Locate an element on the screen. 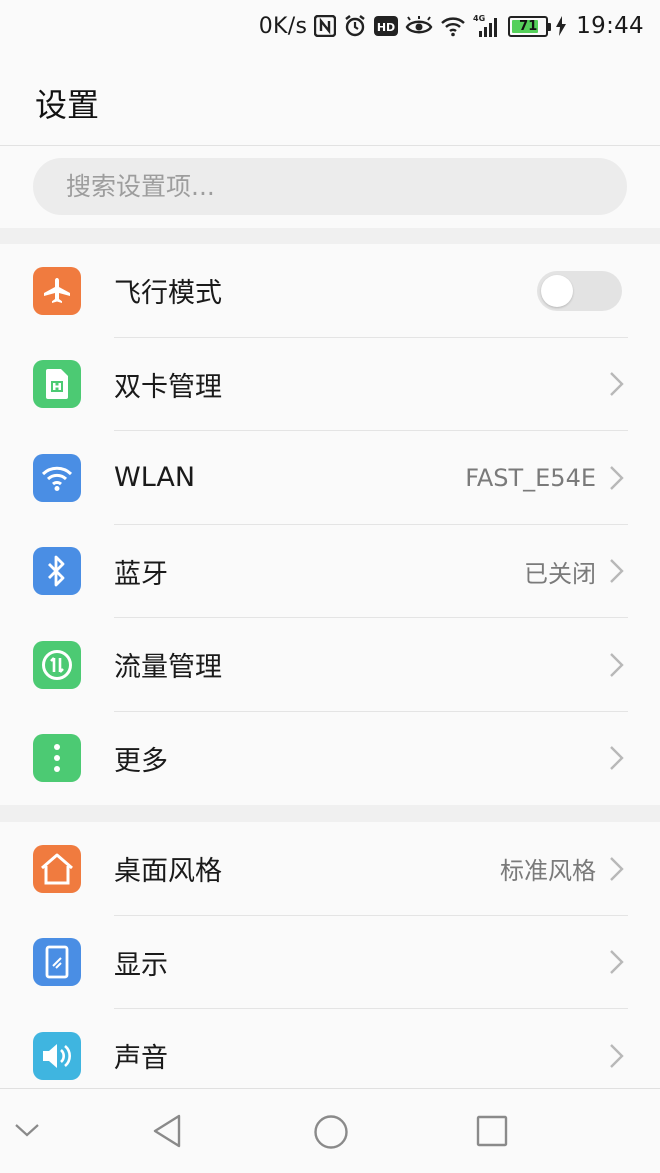 The height and width of the screenshot is (1173, 660). page-title: 设置 is located at coordinates (67, 105).